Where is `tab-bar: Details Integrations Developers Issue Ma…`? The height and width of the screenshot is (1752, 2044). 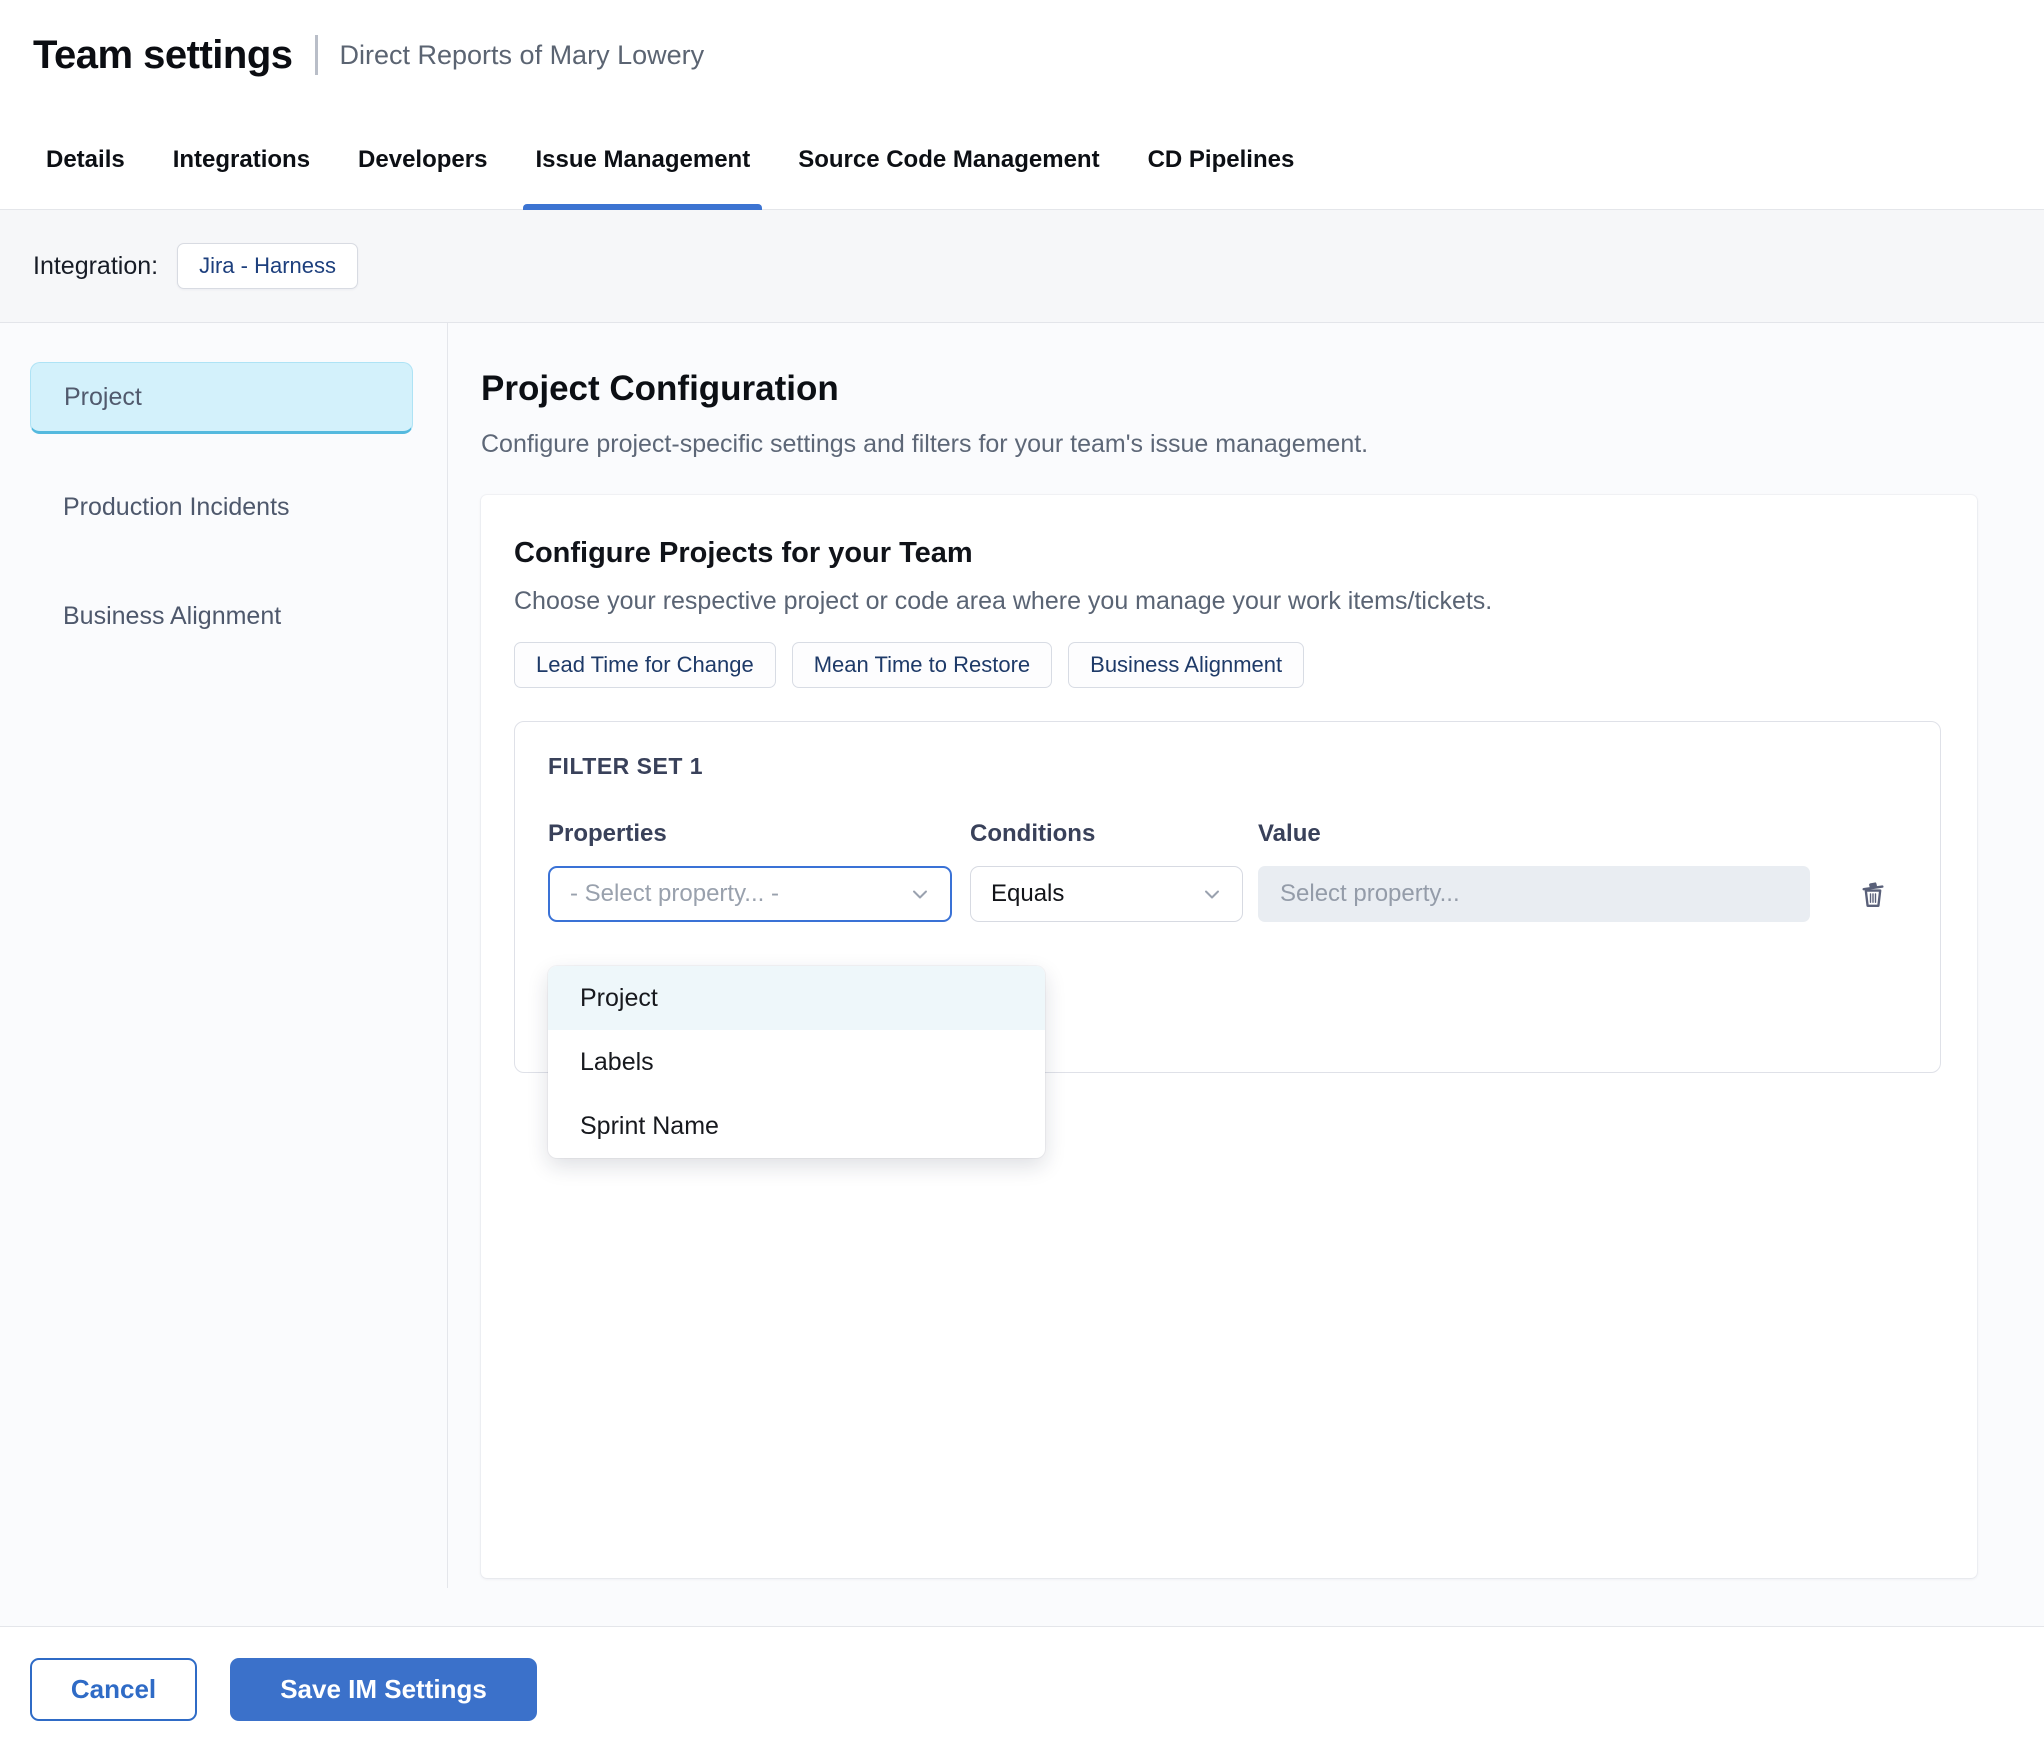 tab-bar: Details Integrations Developers Issue Ma… is located at coordinates (1022, 160).